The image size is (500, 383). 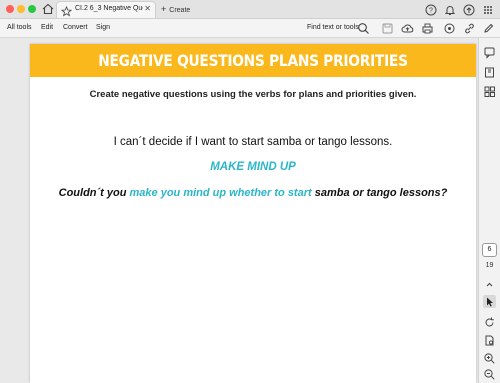 I want to click on comment-panel-icon, so click(x=489, y=52).